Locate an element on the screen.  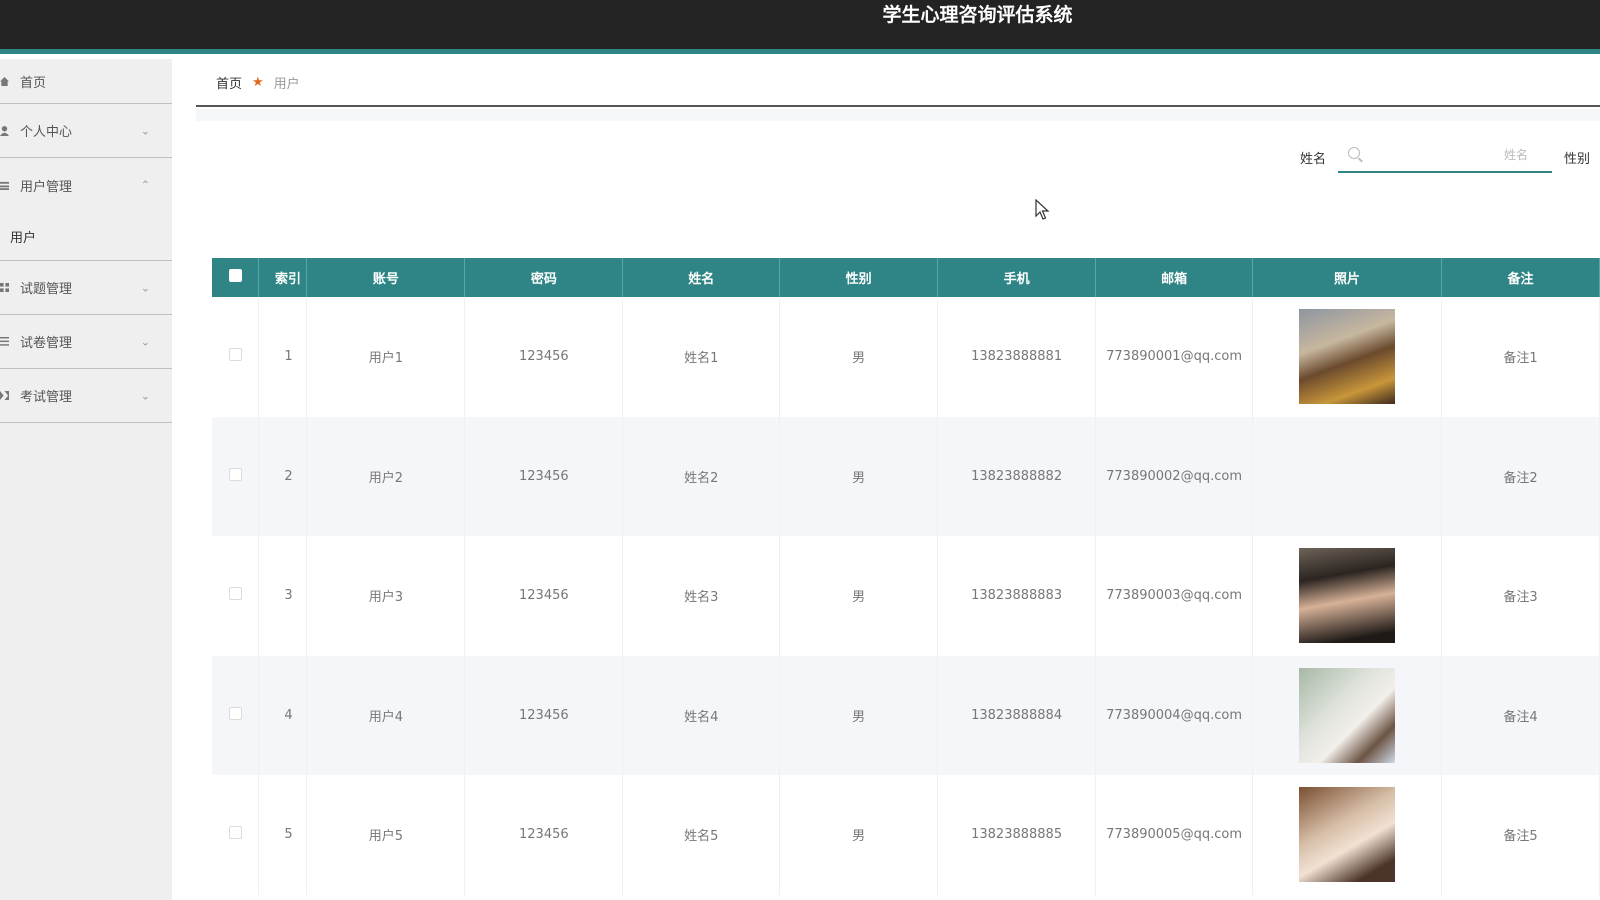
cell-name: 姓名1 is located at coordinates (701, 357).